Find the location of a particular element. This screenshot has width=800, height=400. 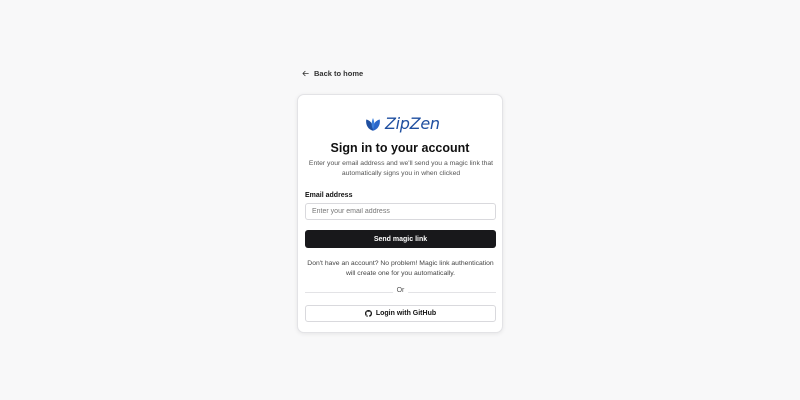

github-icon is located at coordinates (368, 313).